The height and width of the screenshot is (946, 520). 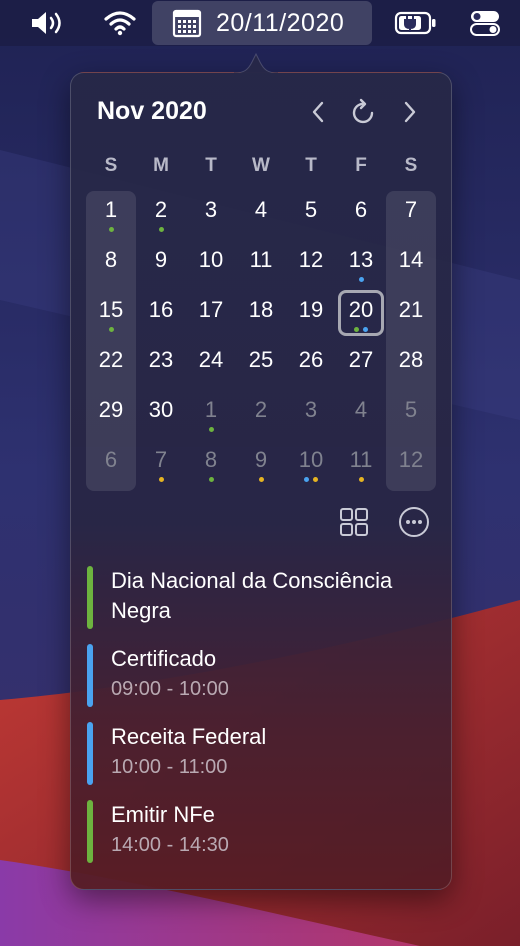 What do you see at coordinates (211, 459) in the screenshot?
I see `day-number: 8` at bounding box center [211, 459].